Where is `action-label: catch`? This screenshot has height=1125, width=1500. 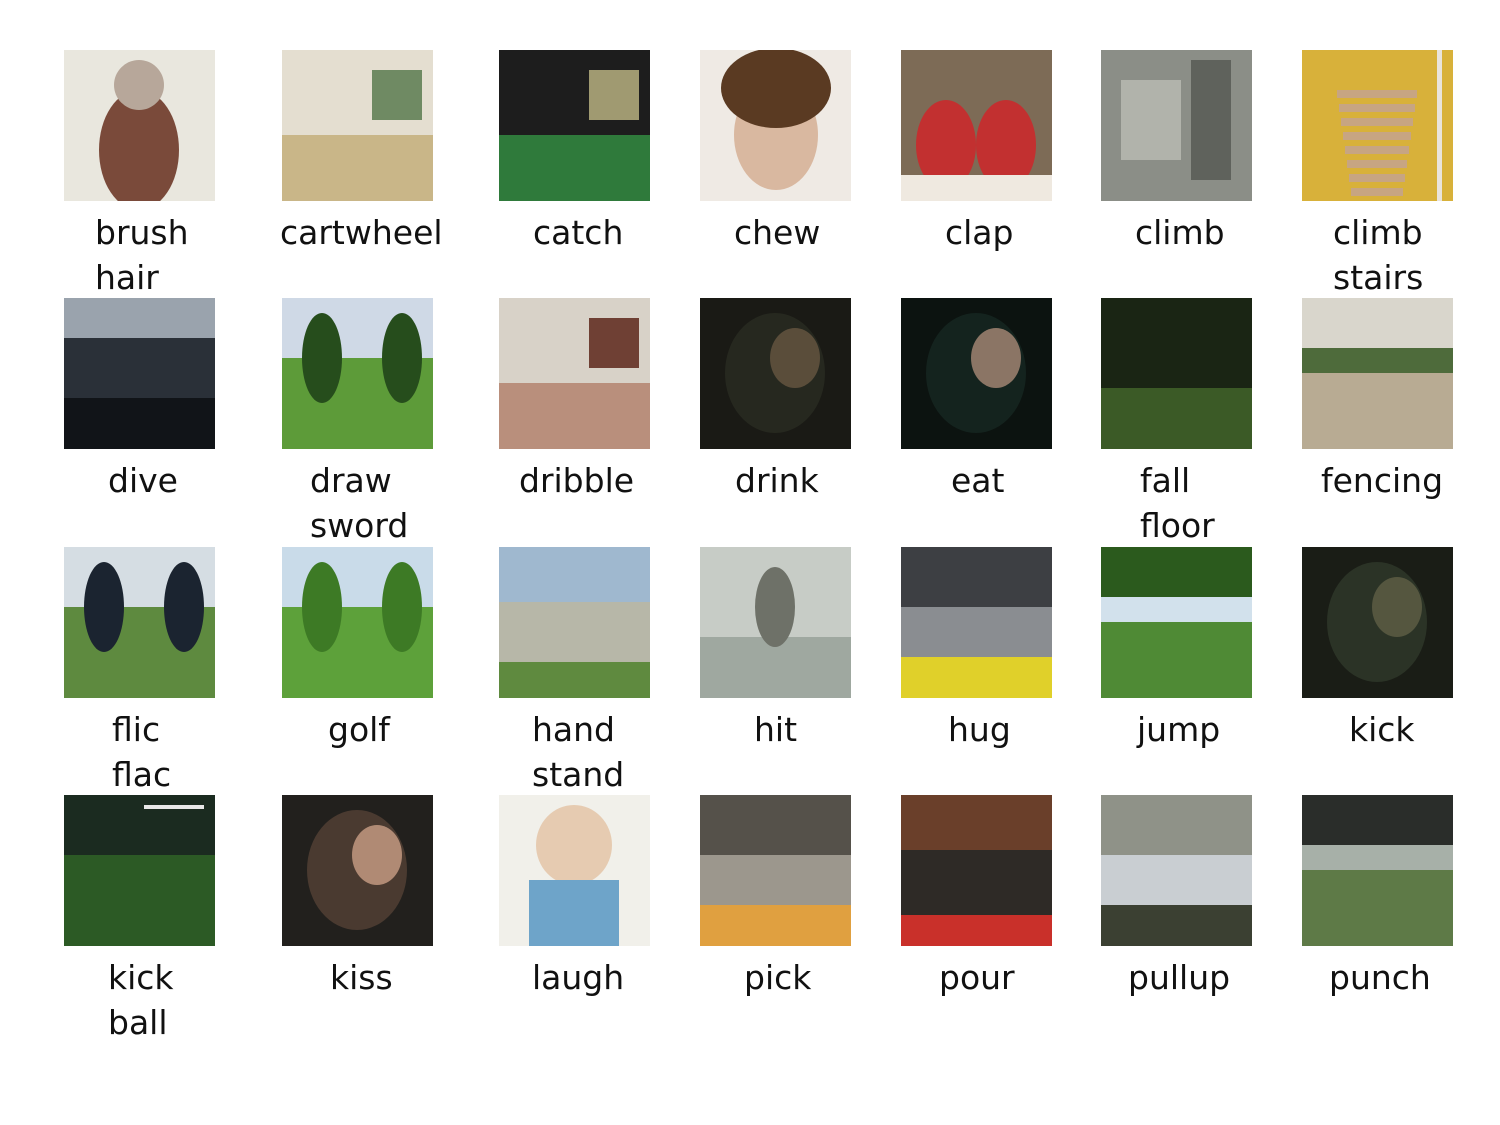
action-label: catch is located at coordinates (578, 232).